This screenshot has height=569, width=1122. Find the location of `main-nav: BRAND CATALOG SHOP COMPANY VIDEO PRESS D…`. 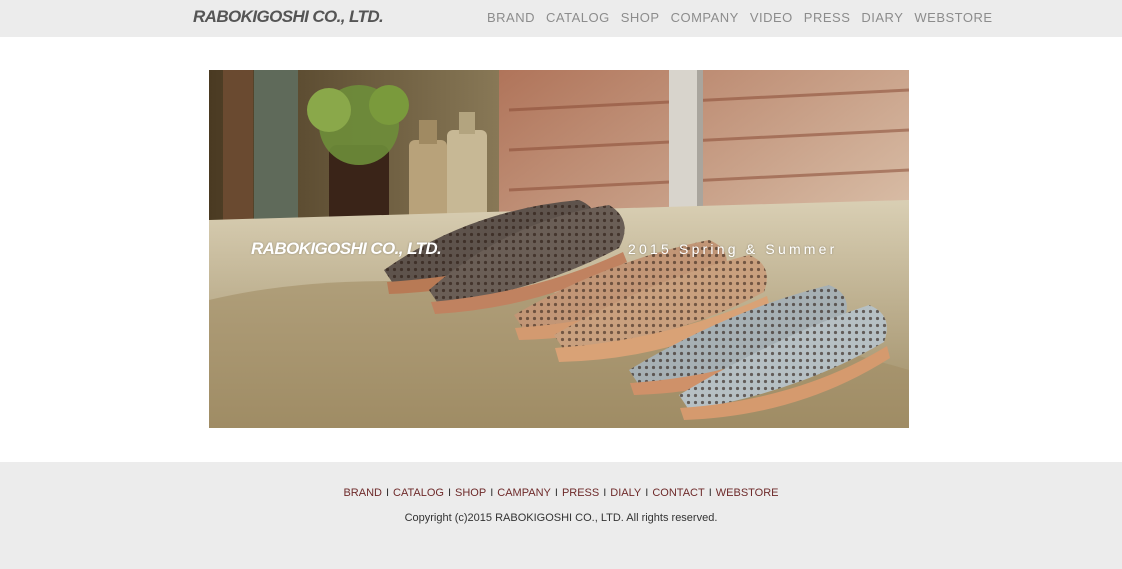

main-nav: BRAND CATALOG SHOP COMPANY VIDEO PRESS D… is located at coordinates (740, 18).